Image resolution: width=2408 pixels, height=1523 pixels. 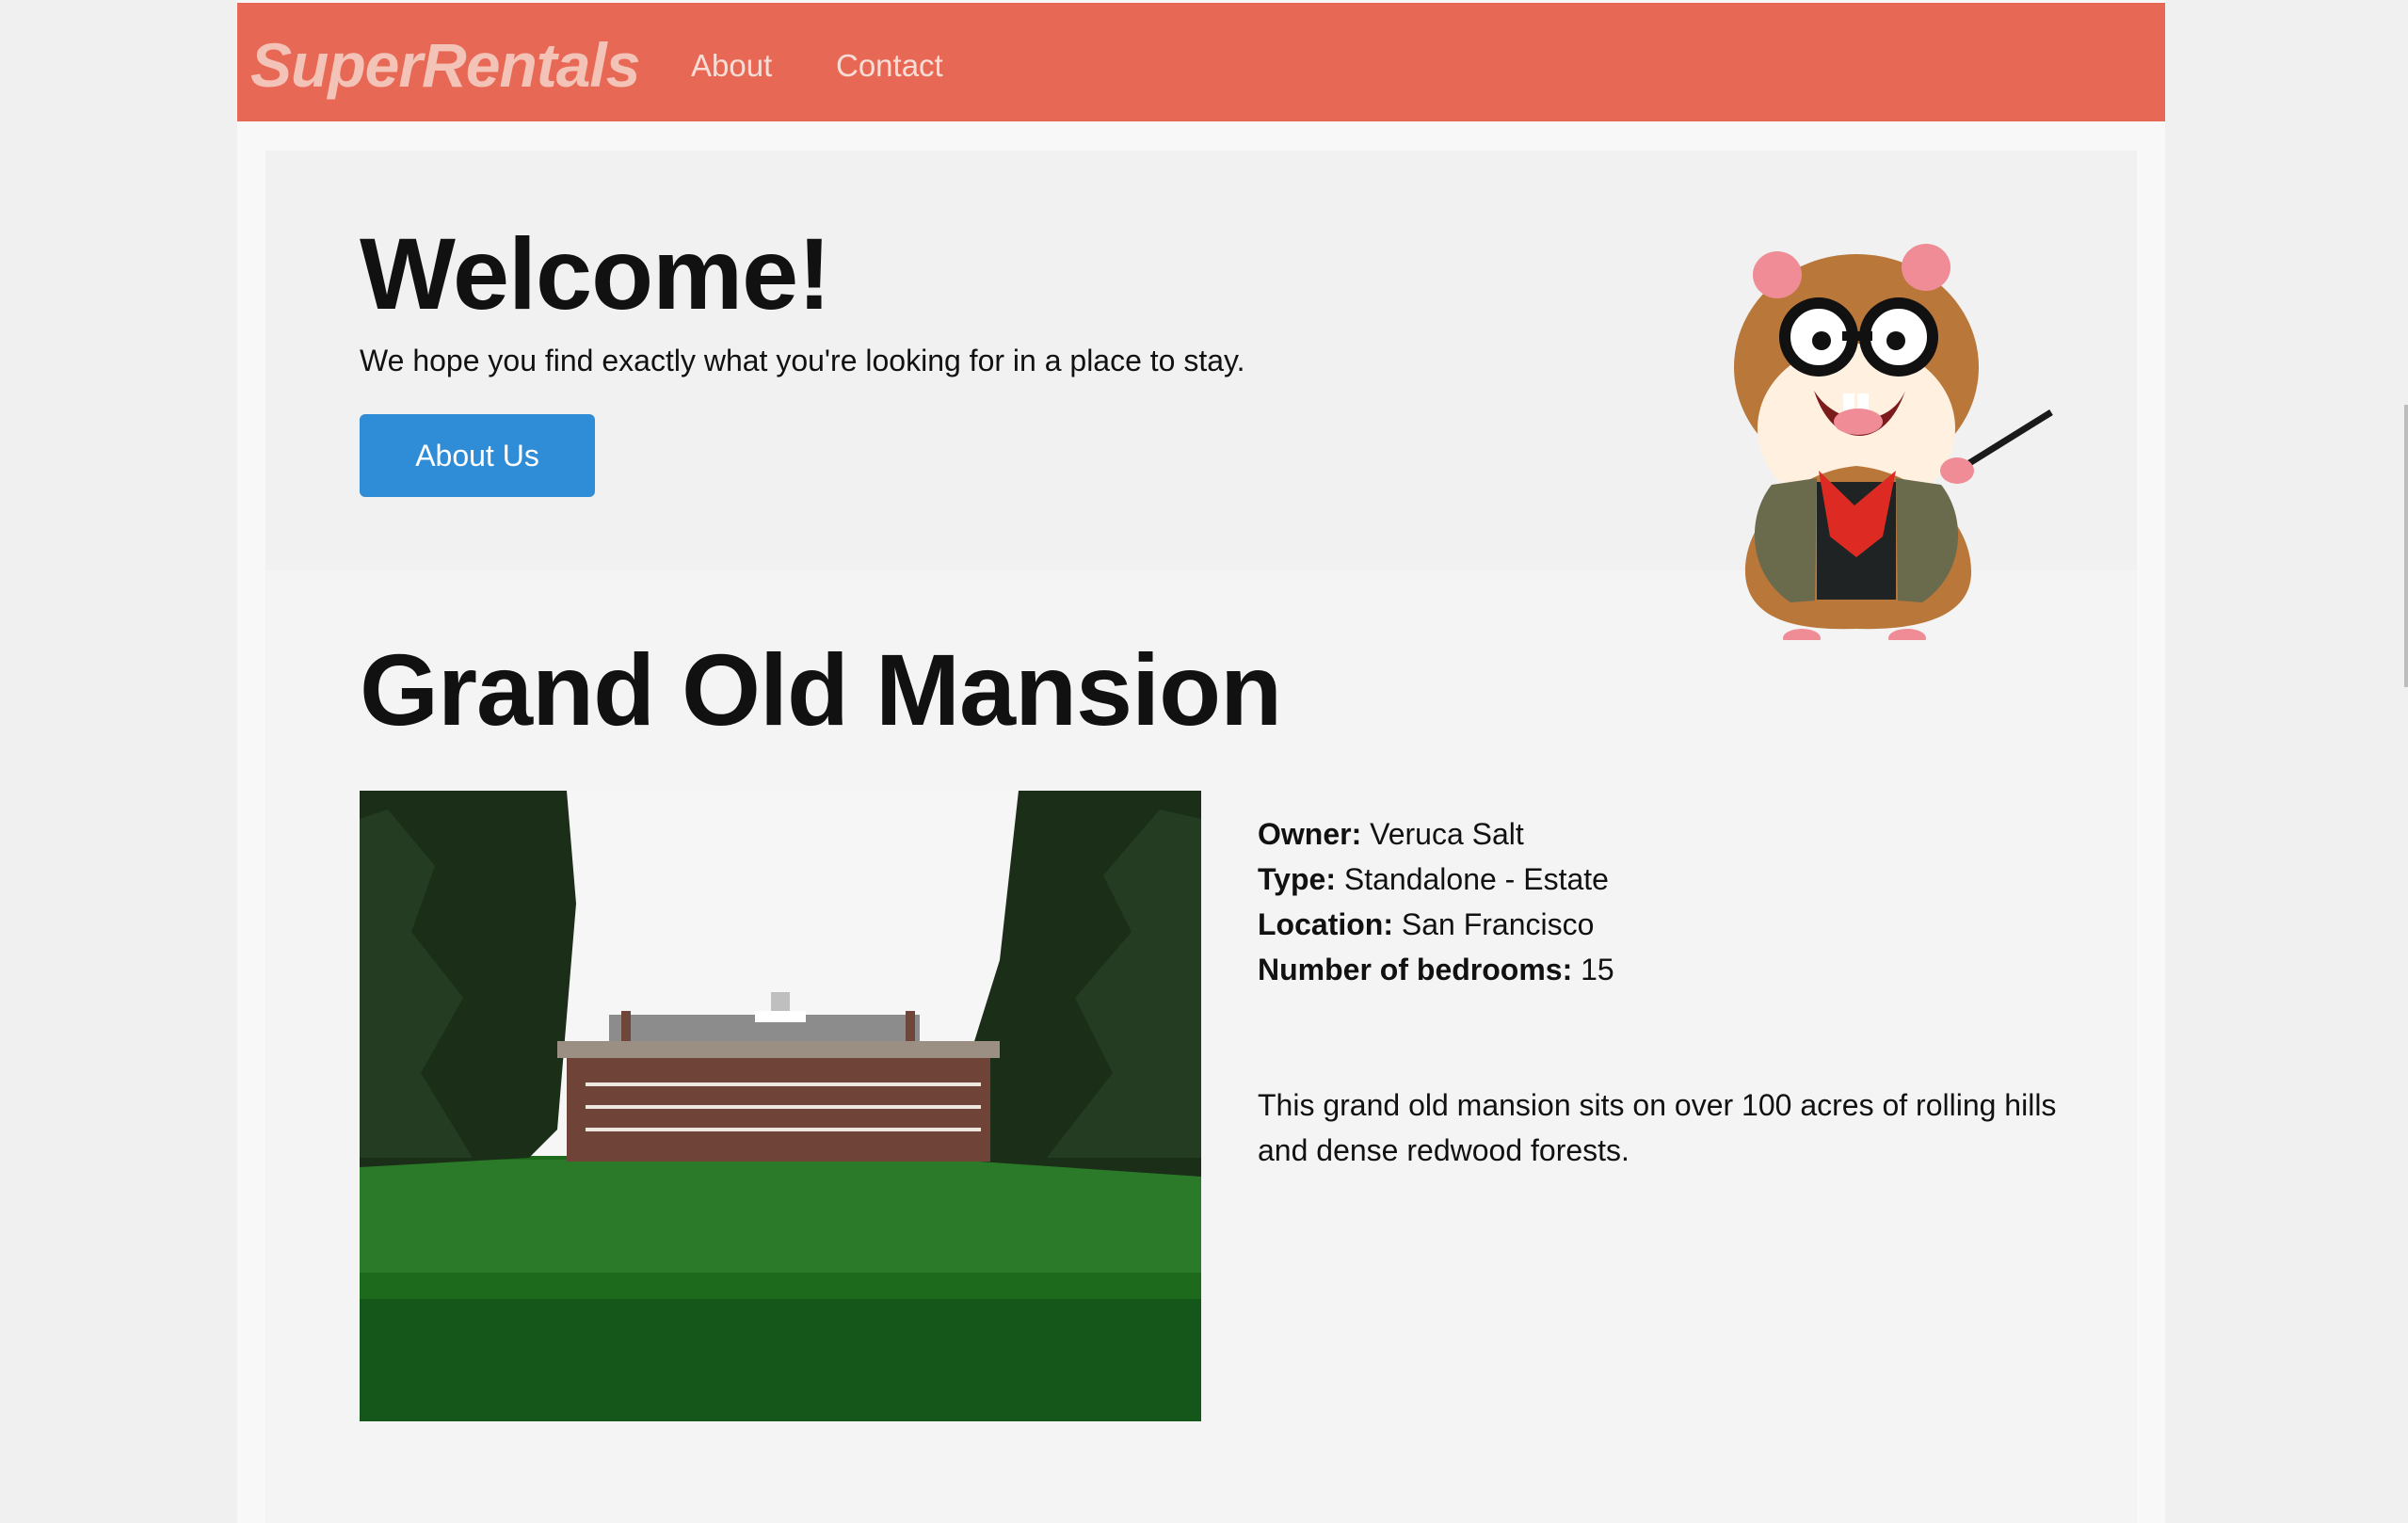 I want to click on owner-label: Owner:, so click(x=1310, y=834).